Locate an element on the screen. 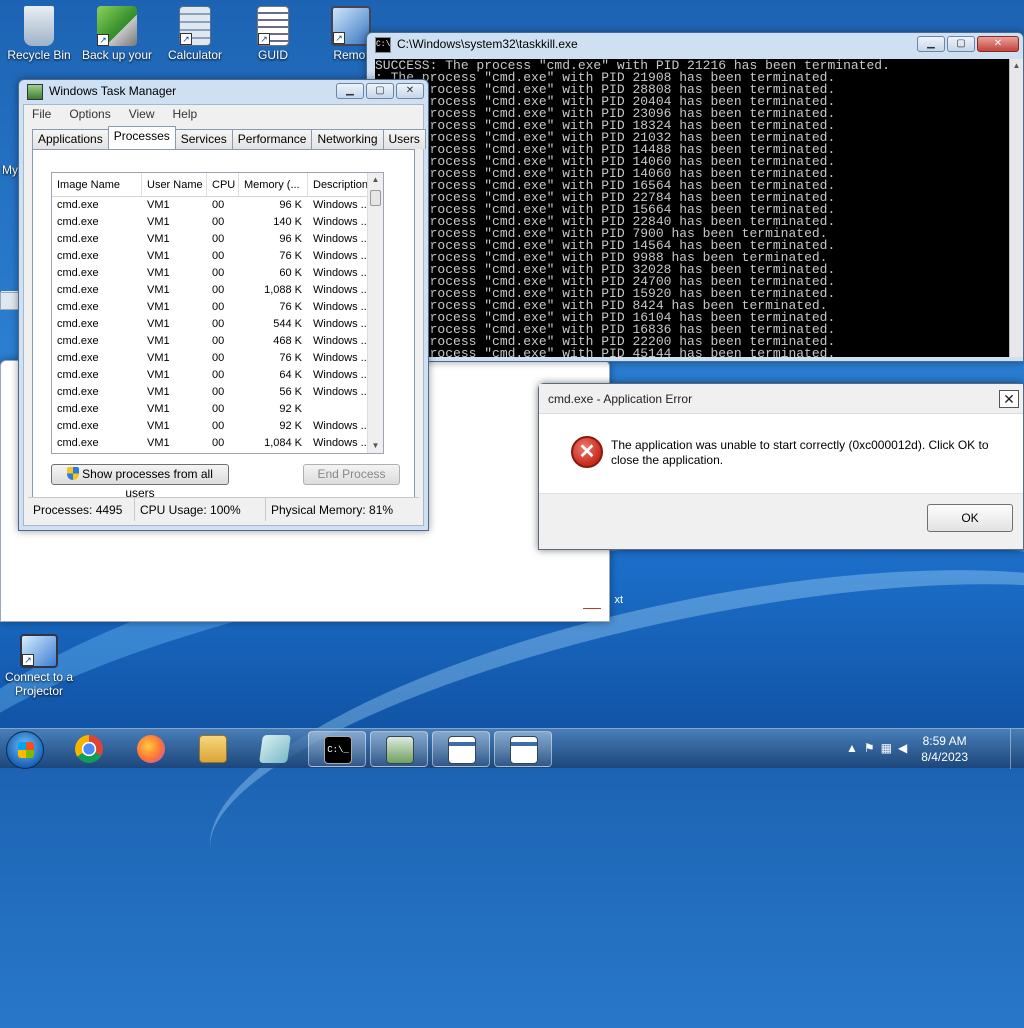 Image resolution: width=1024 pixels, height=1028 pixels. scroll-down-icon: ▼ is located at coordinates (375, 446).